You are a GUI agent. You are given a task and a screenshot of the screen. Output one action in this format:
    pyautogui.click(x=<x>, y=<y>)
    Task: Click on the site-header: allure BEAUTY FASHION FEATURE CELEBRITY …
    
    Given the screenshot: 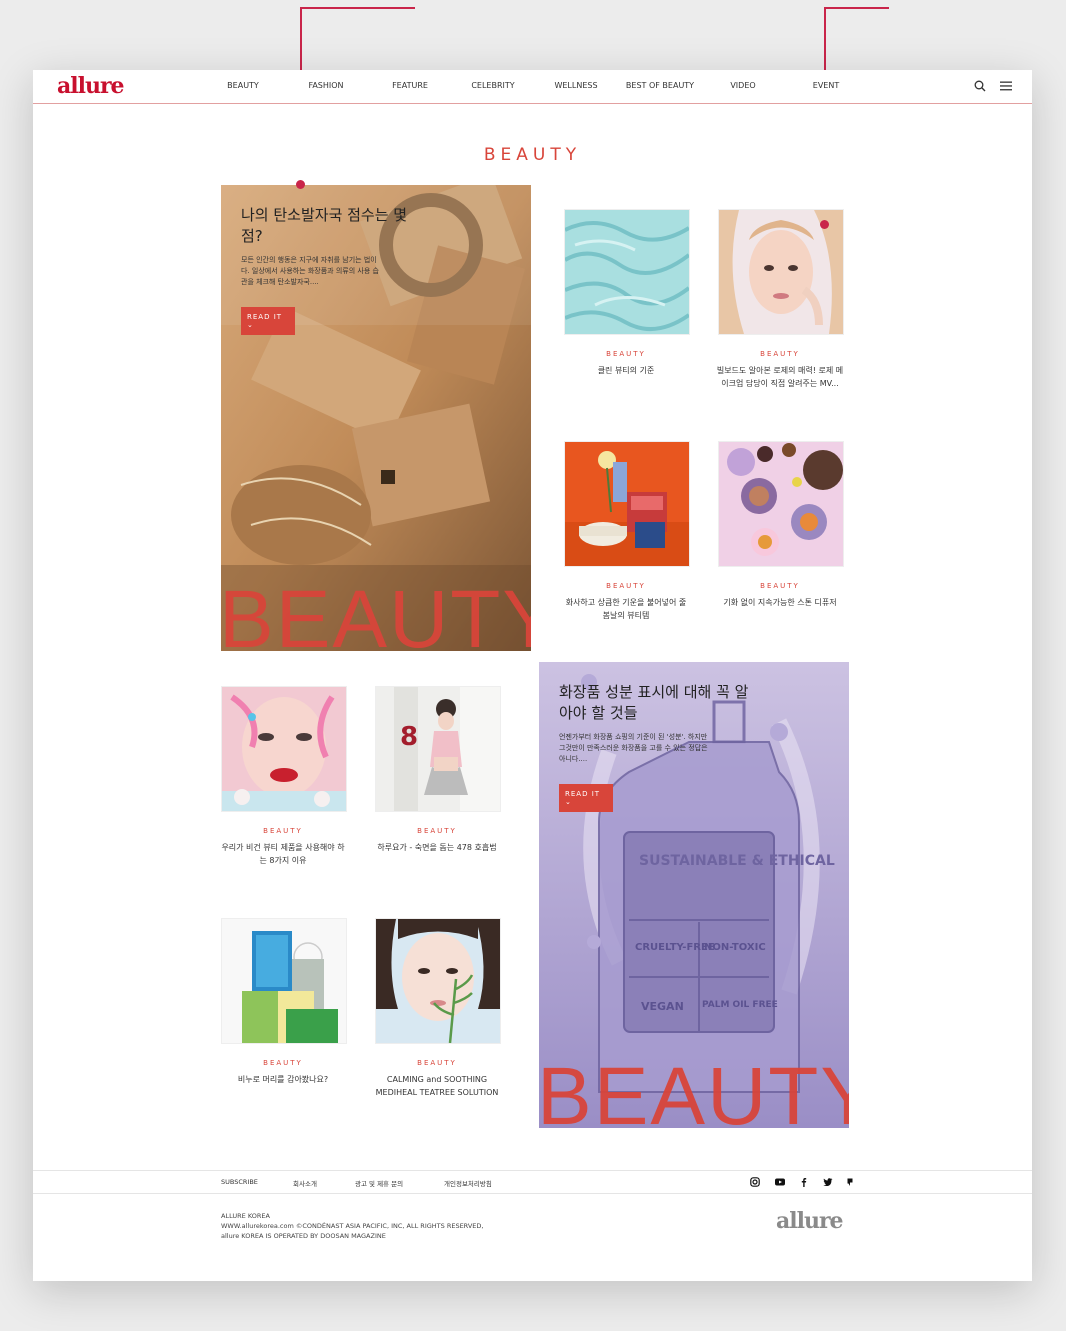 What is the action you would take?
    pyautogui.click(x=532, y=87)
    